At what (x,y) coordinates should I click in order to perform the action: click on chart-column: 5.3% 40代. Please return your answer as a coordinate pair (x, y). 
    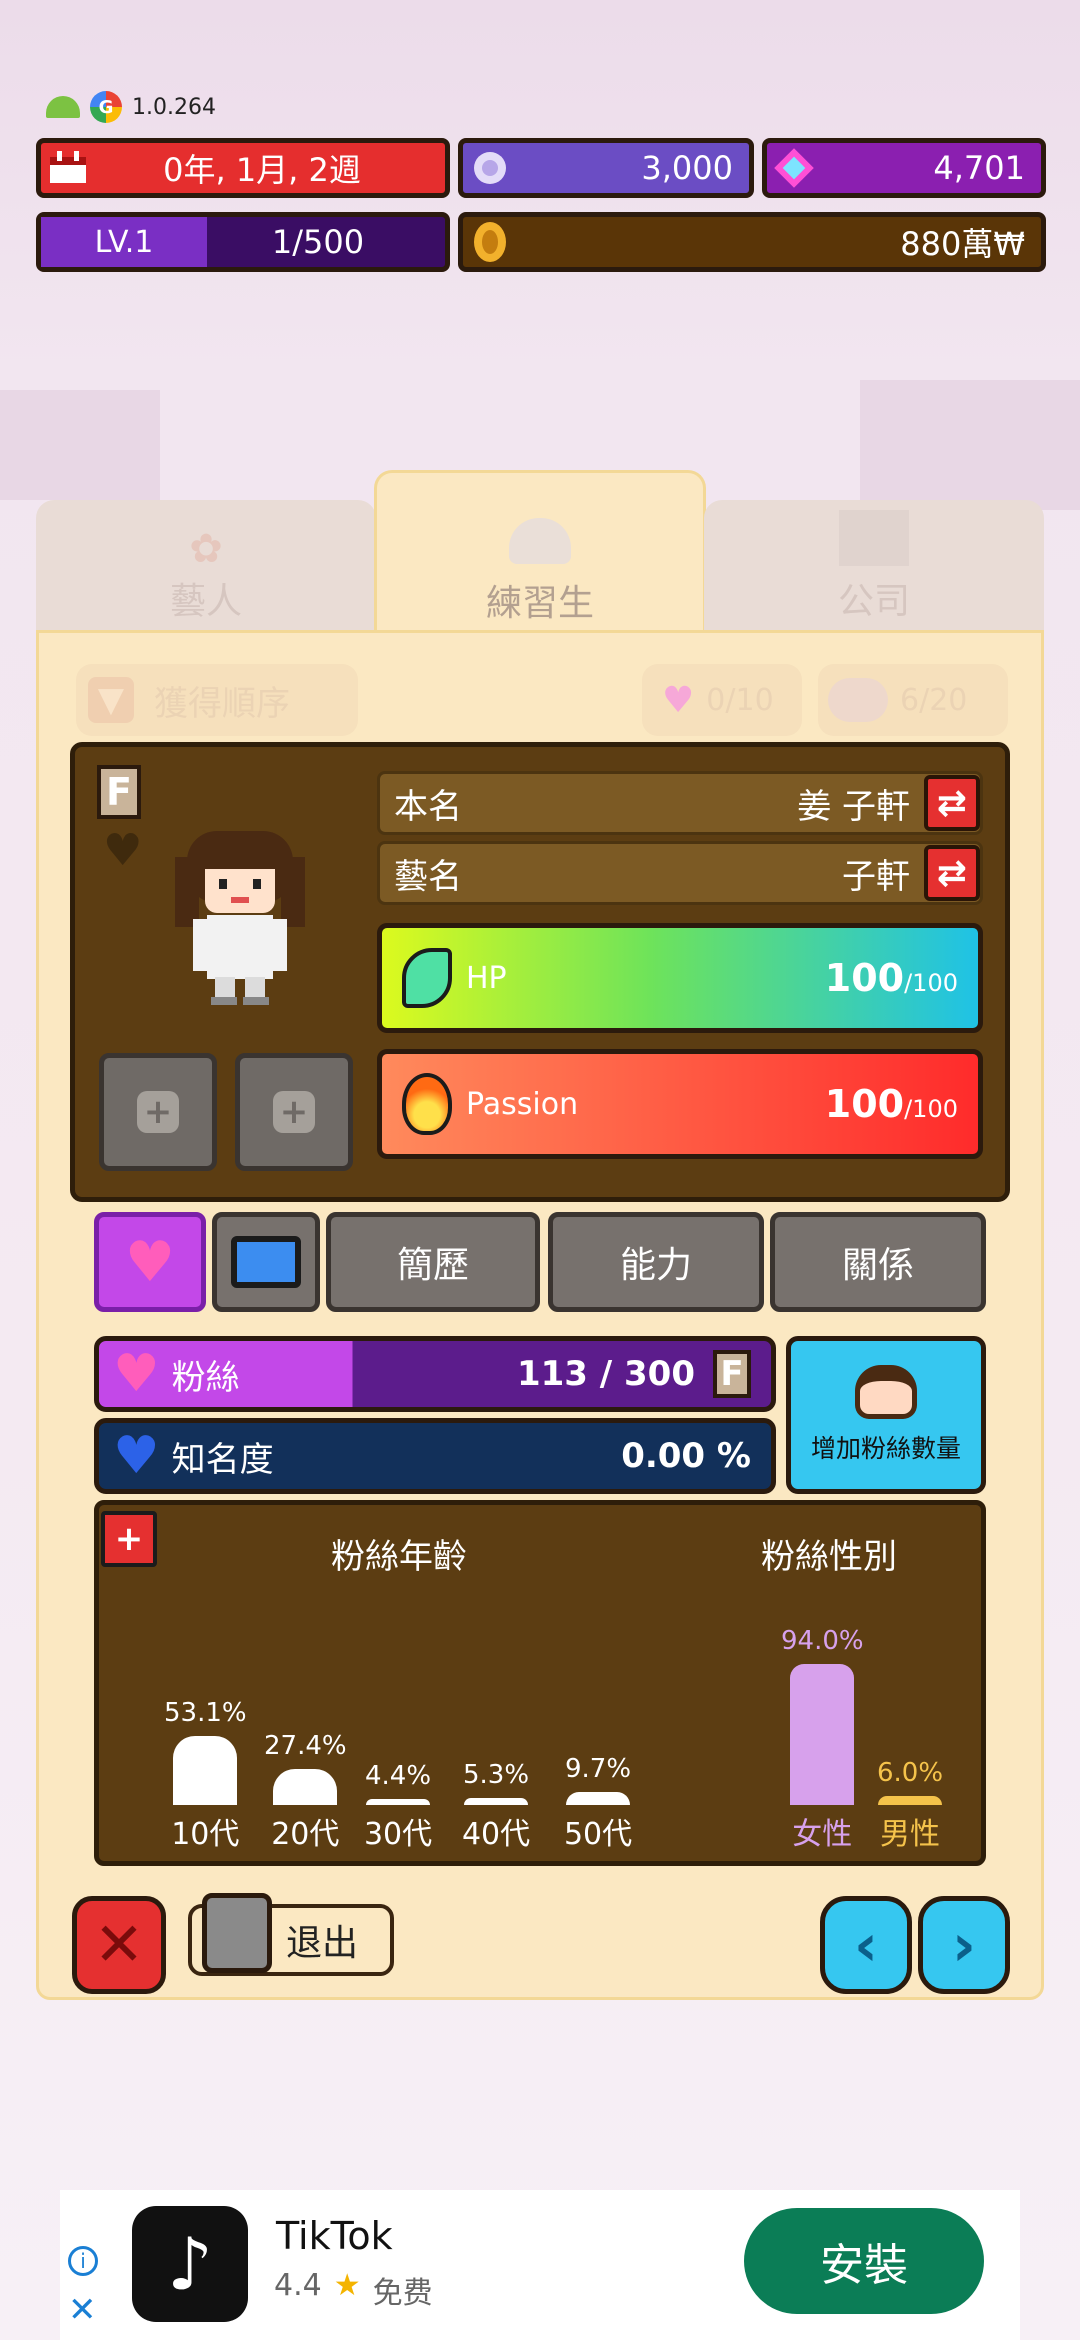
    Looking at the image, I should click on (496, 1806).